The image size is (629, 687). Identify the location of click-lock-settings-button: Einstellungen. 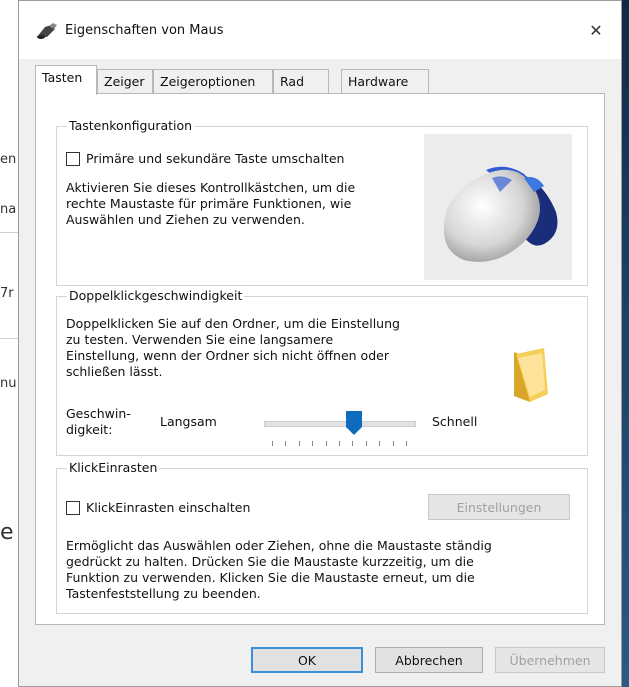
(499, 507).